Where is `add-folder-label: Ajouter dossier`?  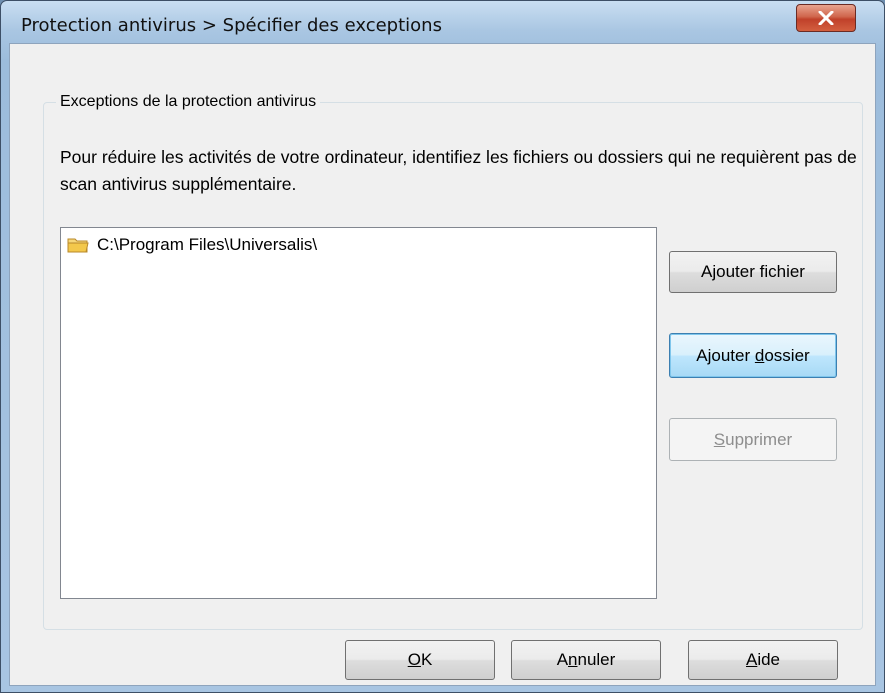
add-folder-label: Ajouter dossier is located at coordinates (753, 355).